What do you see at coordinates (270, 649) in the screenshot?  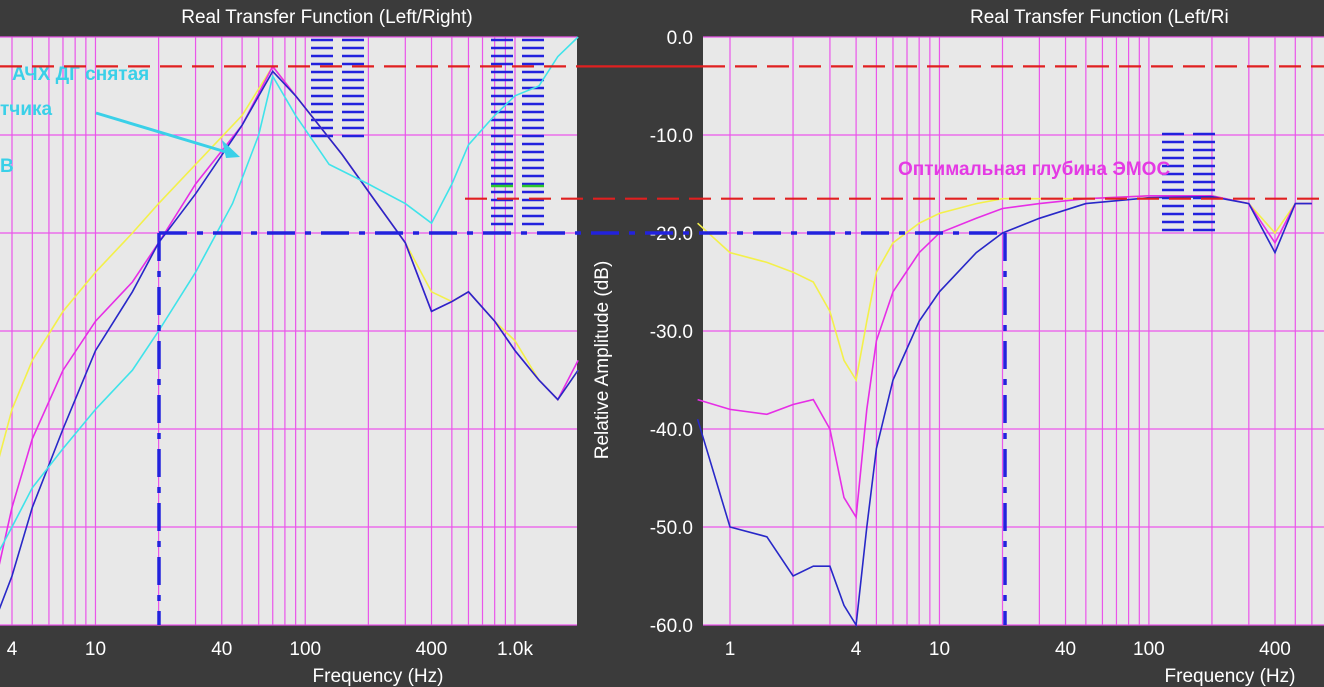 I see `left-x-ticks: 4 10 40 100 400 1.0k` at bounding box center [270, 649].